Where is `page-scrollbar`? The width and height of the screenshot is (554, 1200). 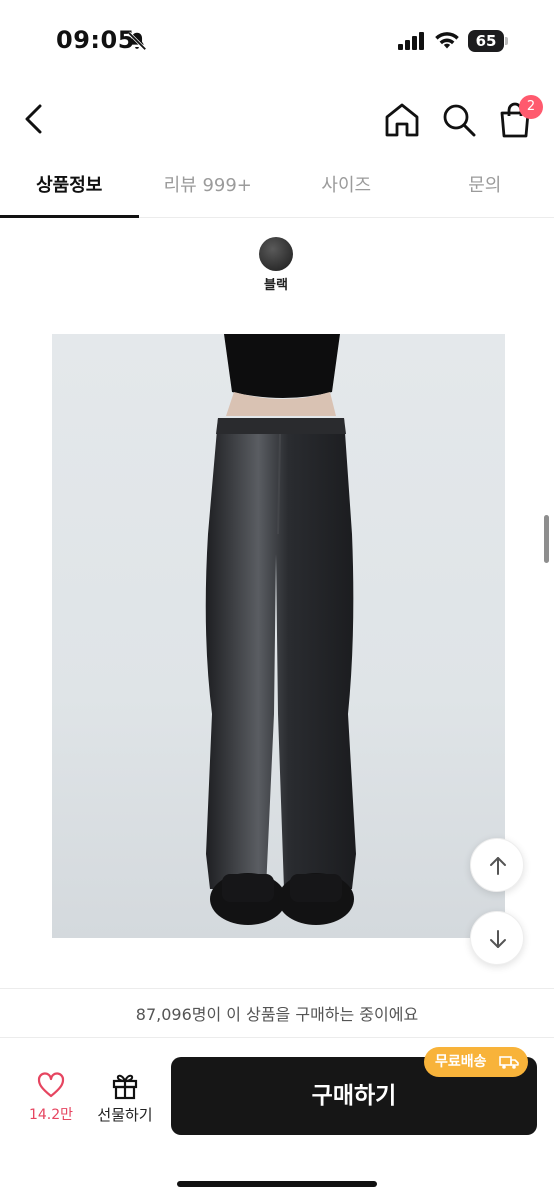
page-scrollbar is located at coordinates (546, 539).